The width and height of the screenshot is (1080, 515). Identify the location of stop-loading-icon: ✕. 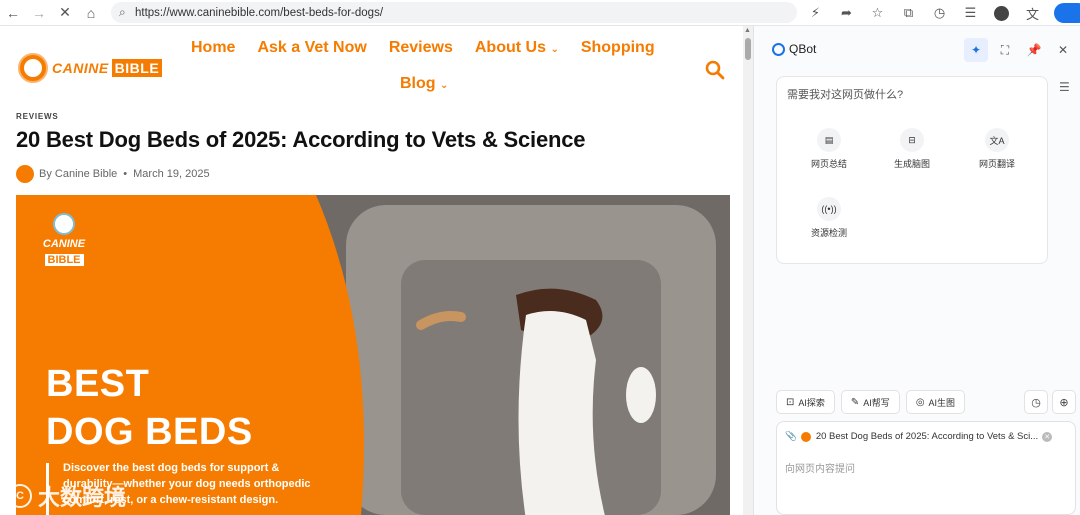
(65, 13).